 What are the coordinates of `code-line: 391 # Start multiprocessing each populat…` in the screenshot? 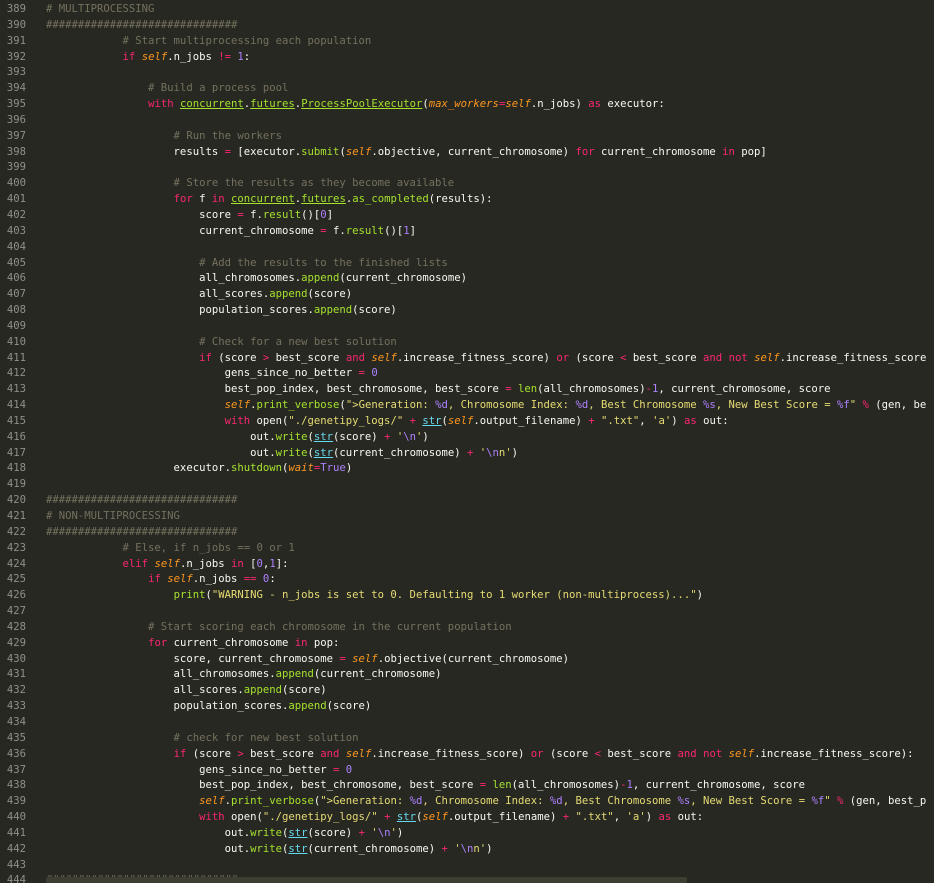 It's located at (467, 42).